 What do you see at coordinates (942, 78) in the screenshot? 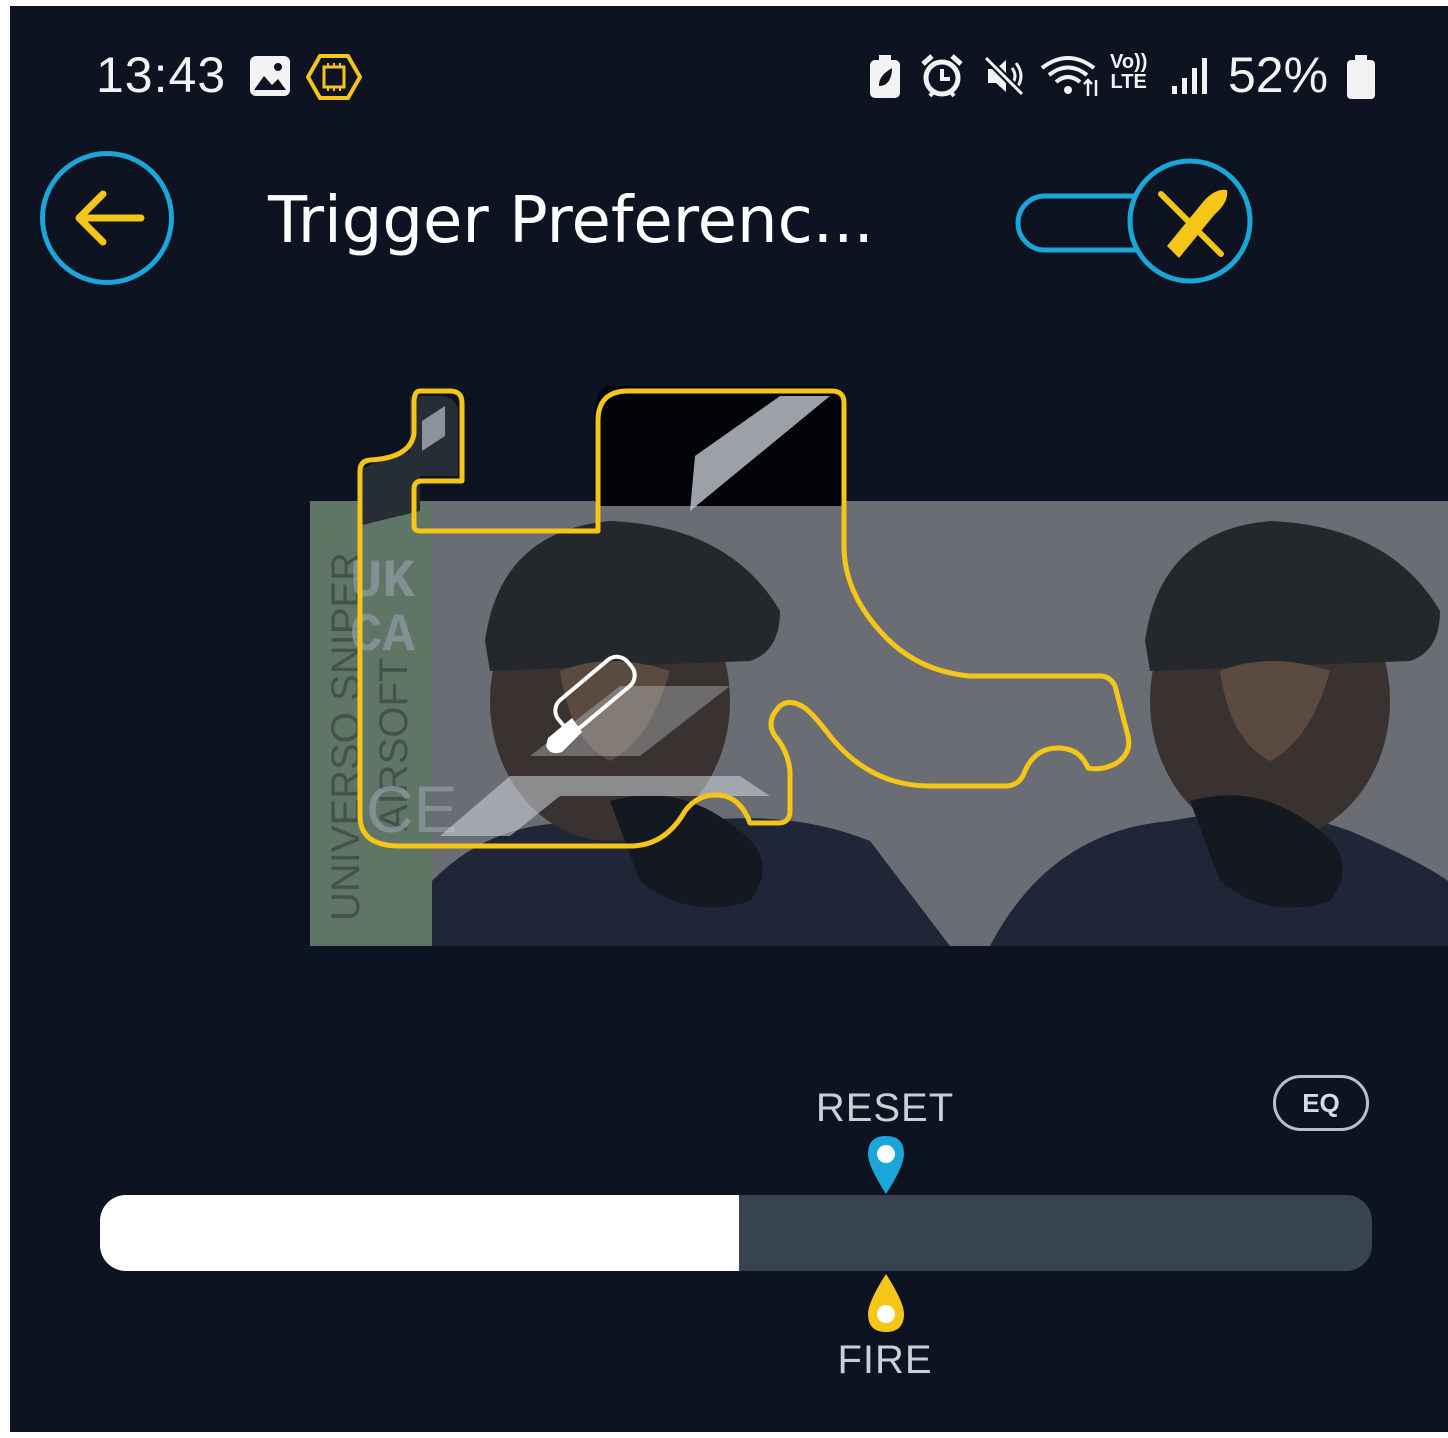
I see `alarm-icon` at bounding box center [942, 78].